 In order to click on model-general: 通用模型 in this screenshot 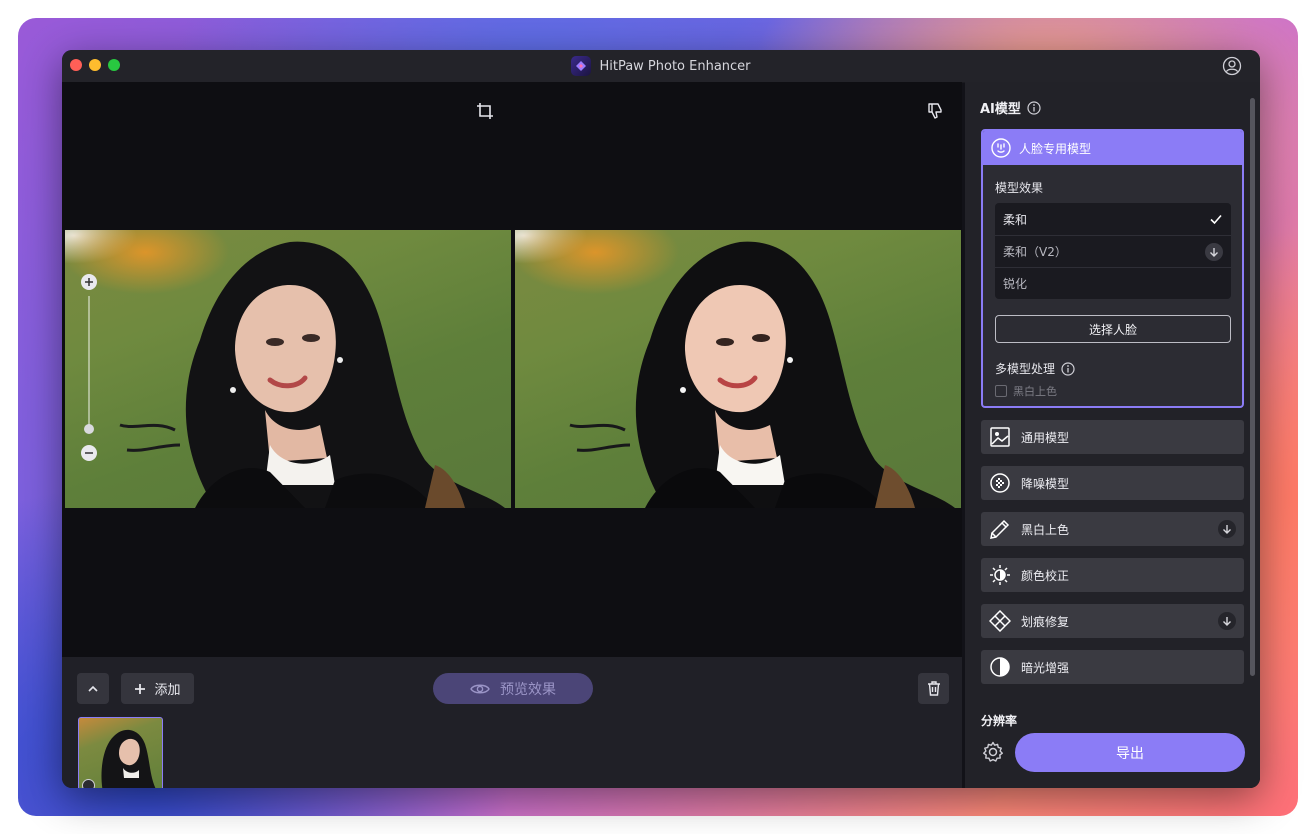, I will do `click(1112, 437)`.